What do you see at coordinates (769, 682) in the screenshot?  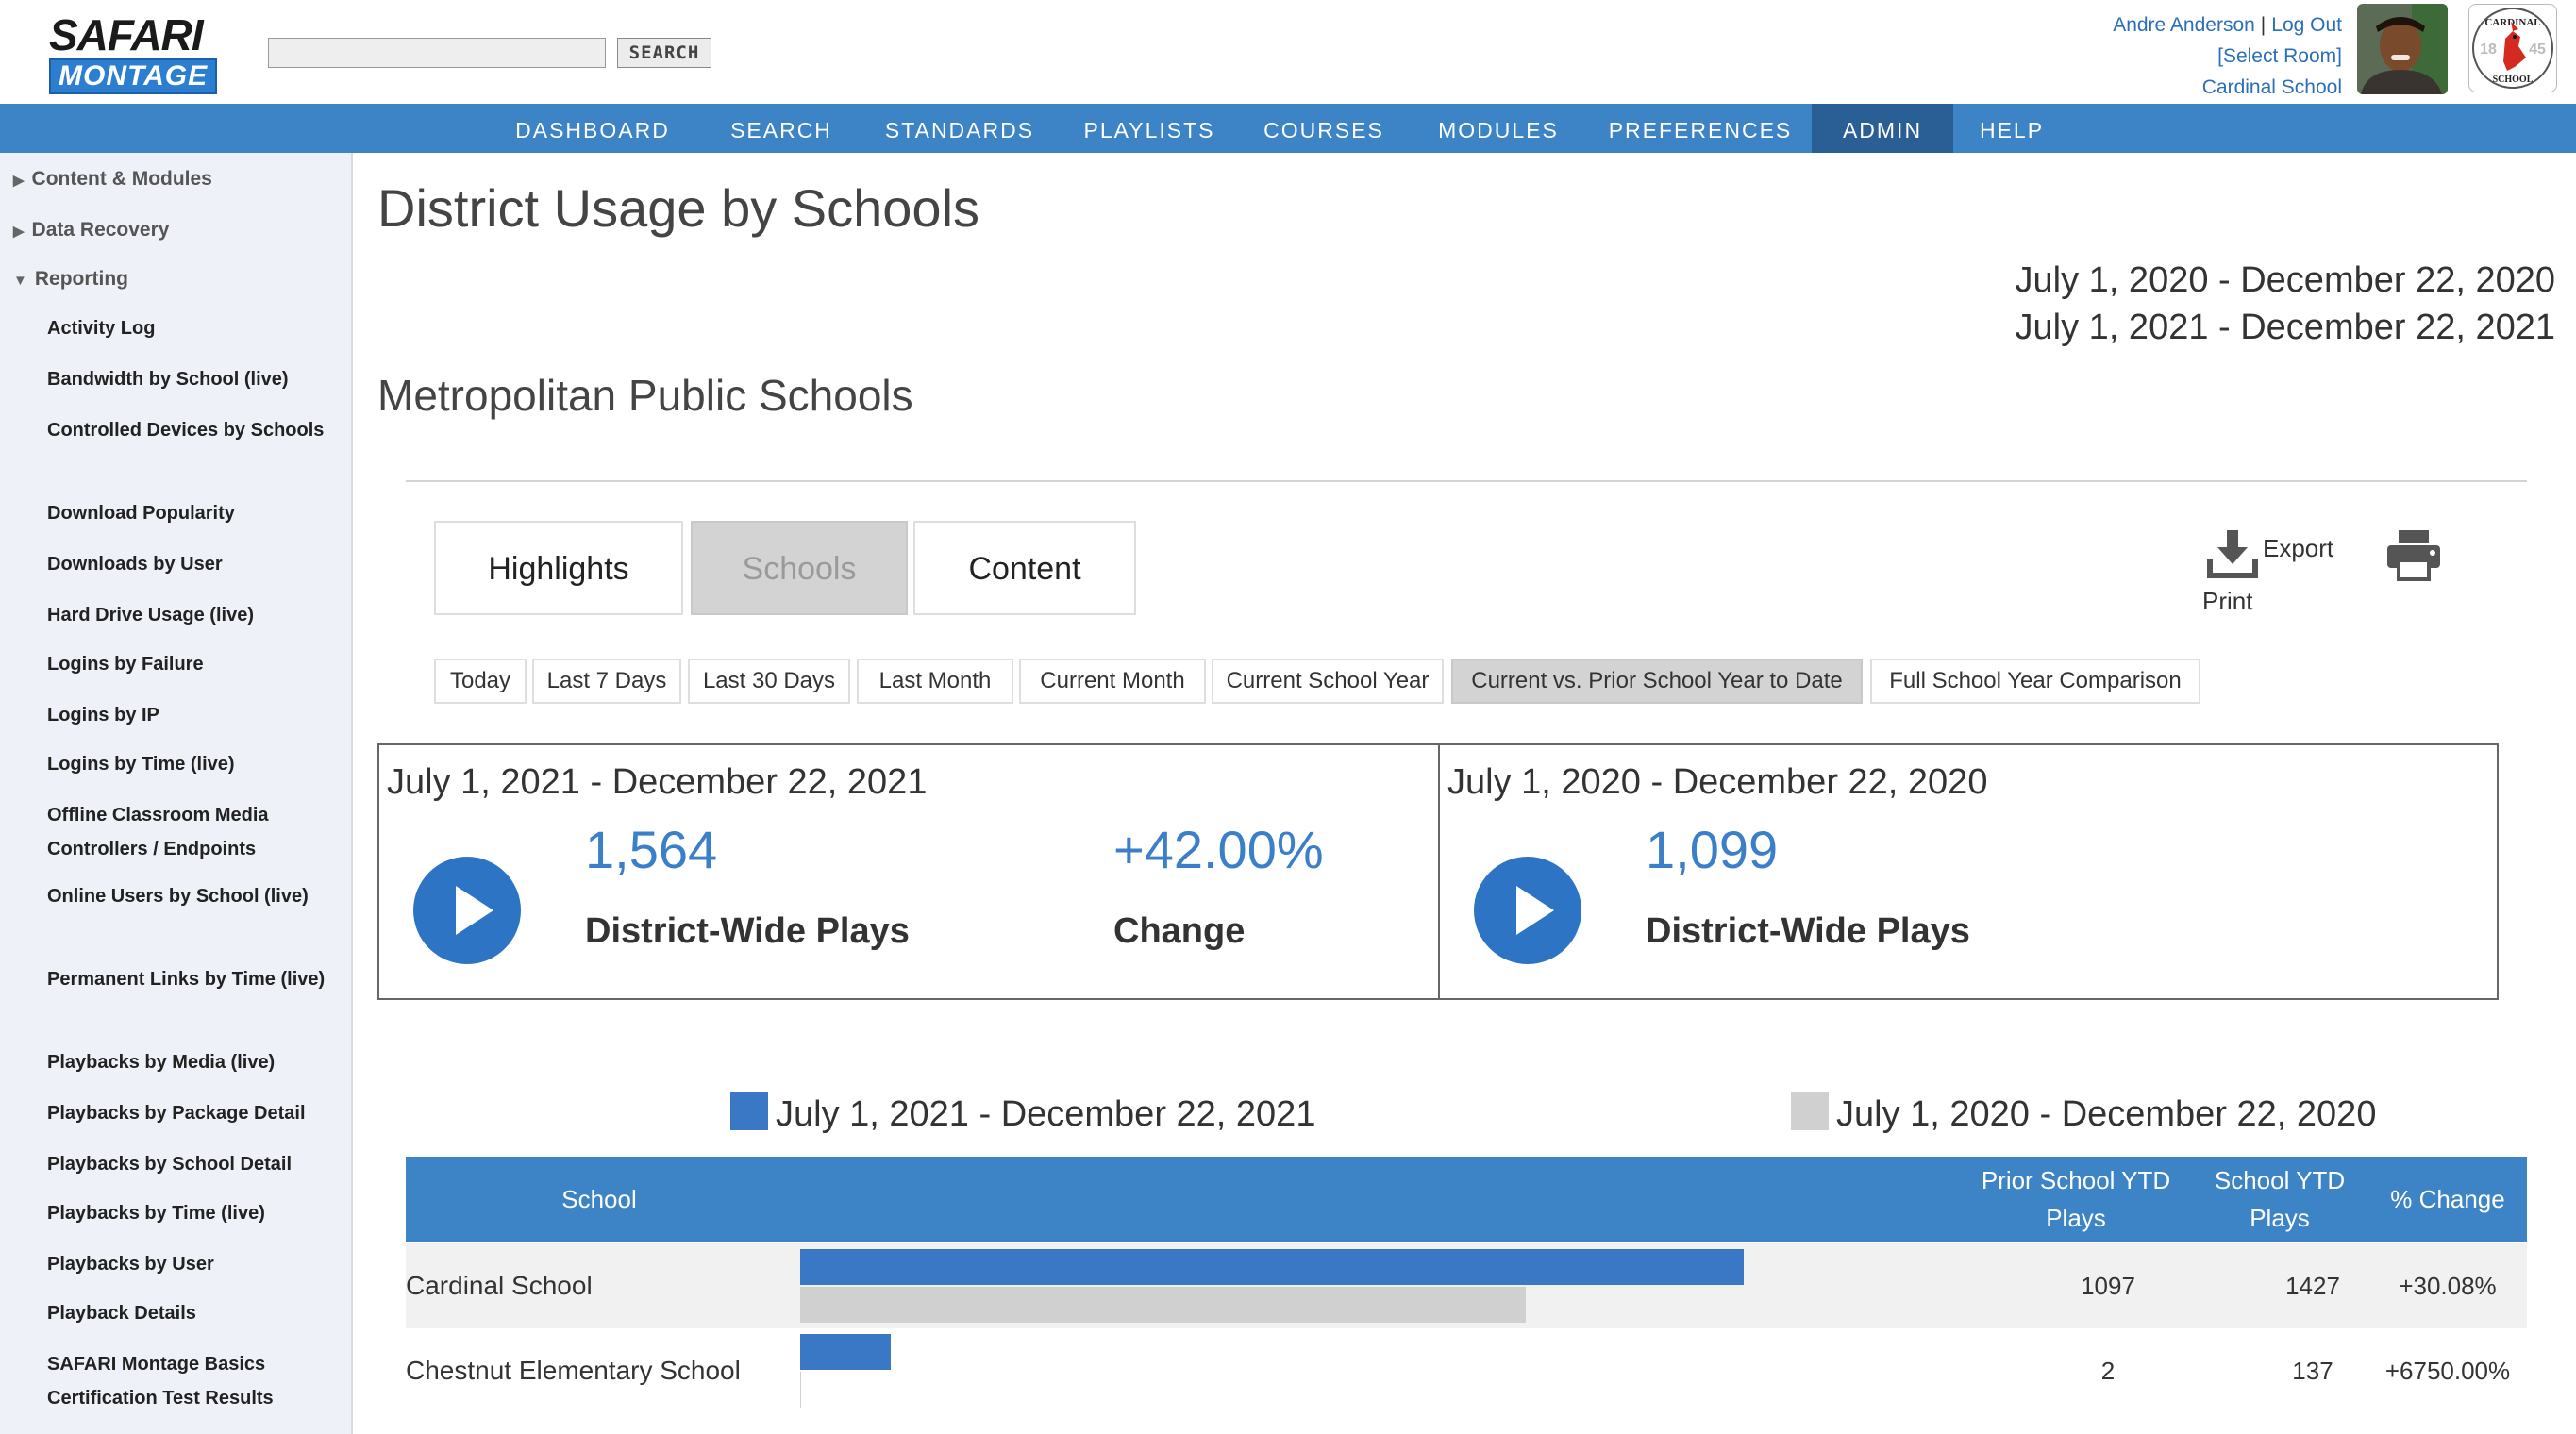 I see `filter-last-30-days: Last 30 Days` at bounding box center [769, 682].